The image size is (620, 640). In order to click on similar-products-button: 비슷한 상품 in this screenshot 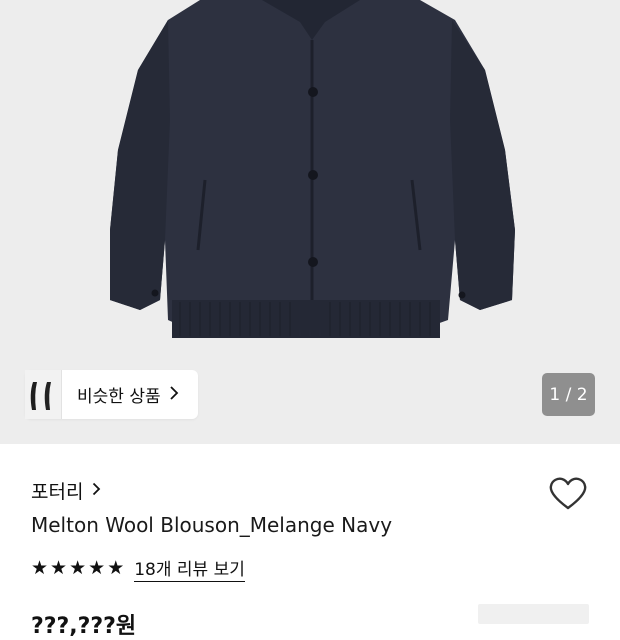, I will do `click(111, 394)`.